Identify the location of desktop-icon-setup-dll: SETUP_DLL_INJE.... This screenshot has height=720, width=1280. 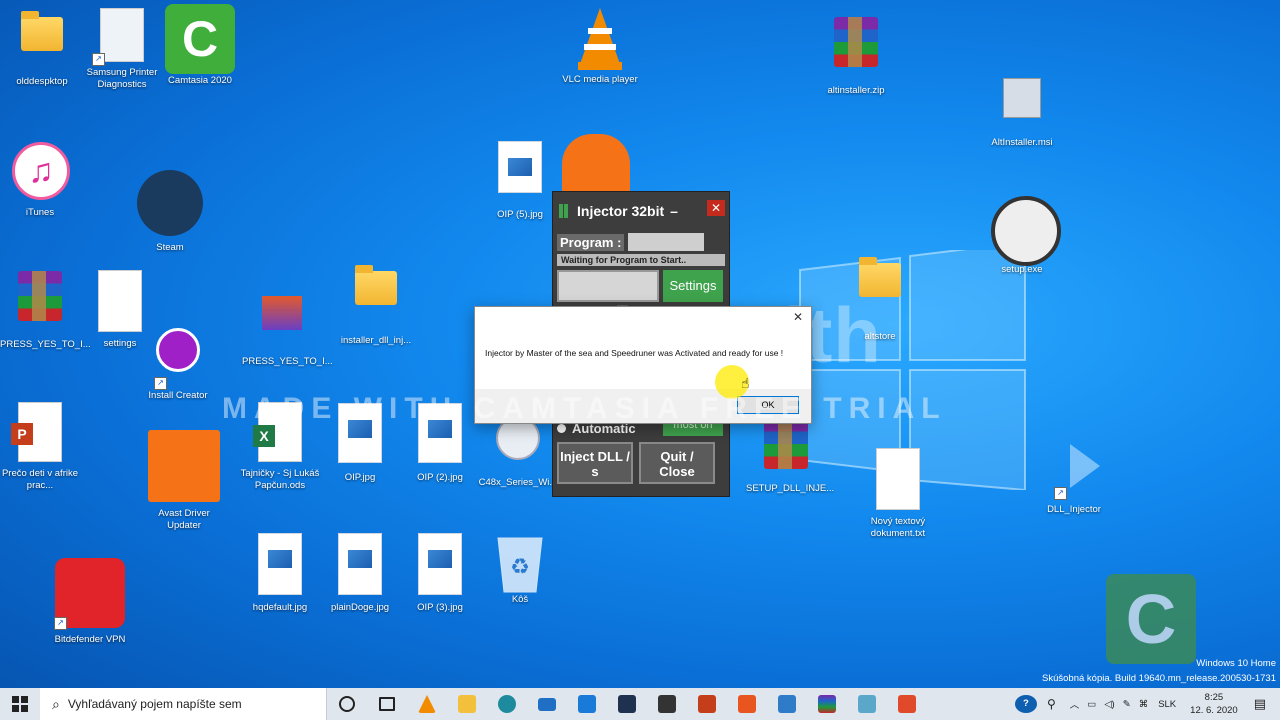
(790, 455).